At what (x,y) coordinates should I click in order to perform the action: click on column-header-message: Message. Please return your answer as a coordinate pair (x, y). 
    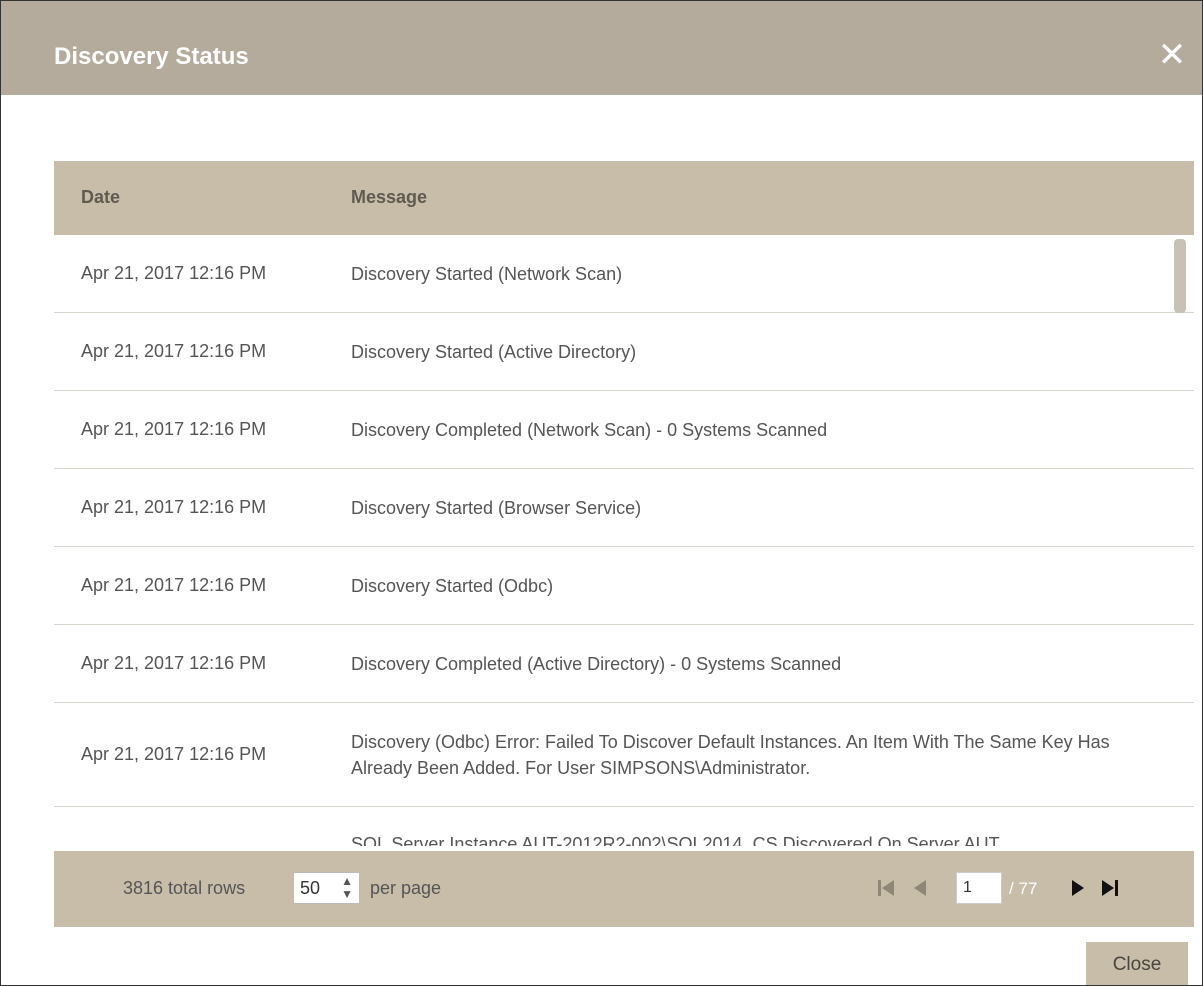
    Looking at the image, I should click on (389, 197).